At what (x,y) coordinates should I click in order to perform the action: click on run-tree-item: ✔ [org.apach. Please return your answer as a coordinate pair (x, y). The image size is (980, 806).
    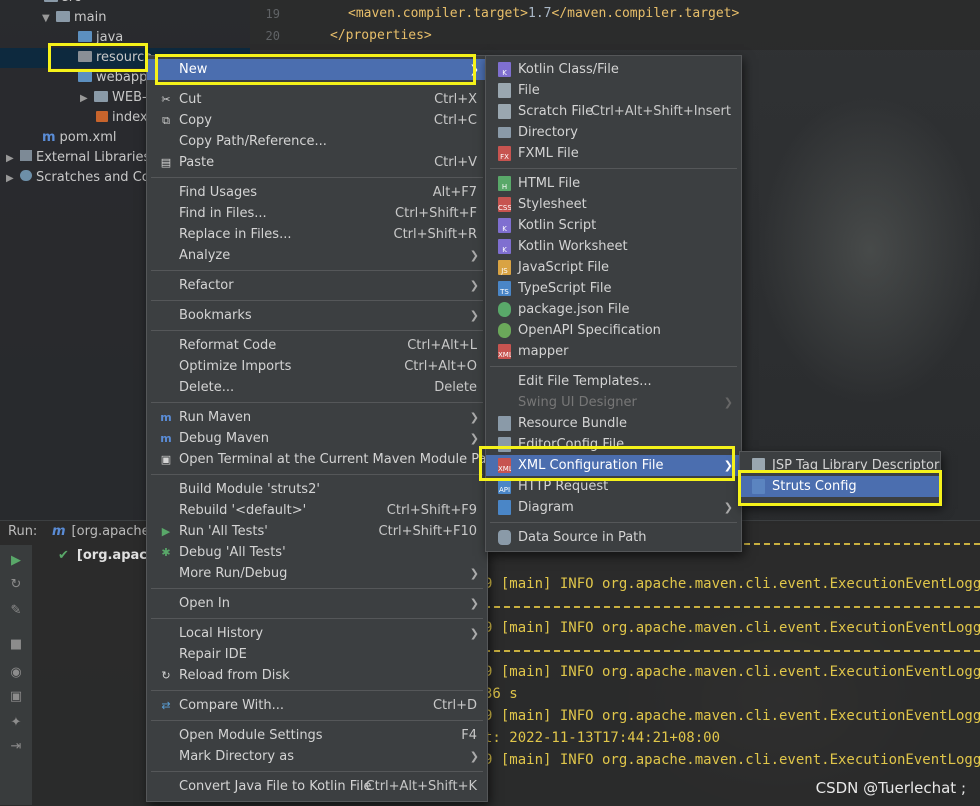
    Looking at the image, I should click on (107, 555).